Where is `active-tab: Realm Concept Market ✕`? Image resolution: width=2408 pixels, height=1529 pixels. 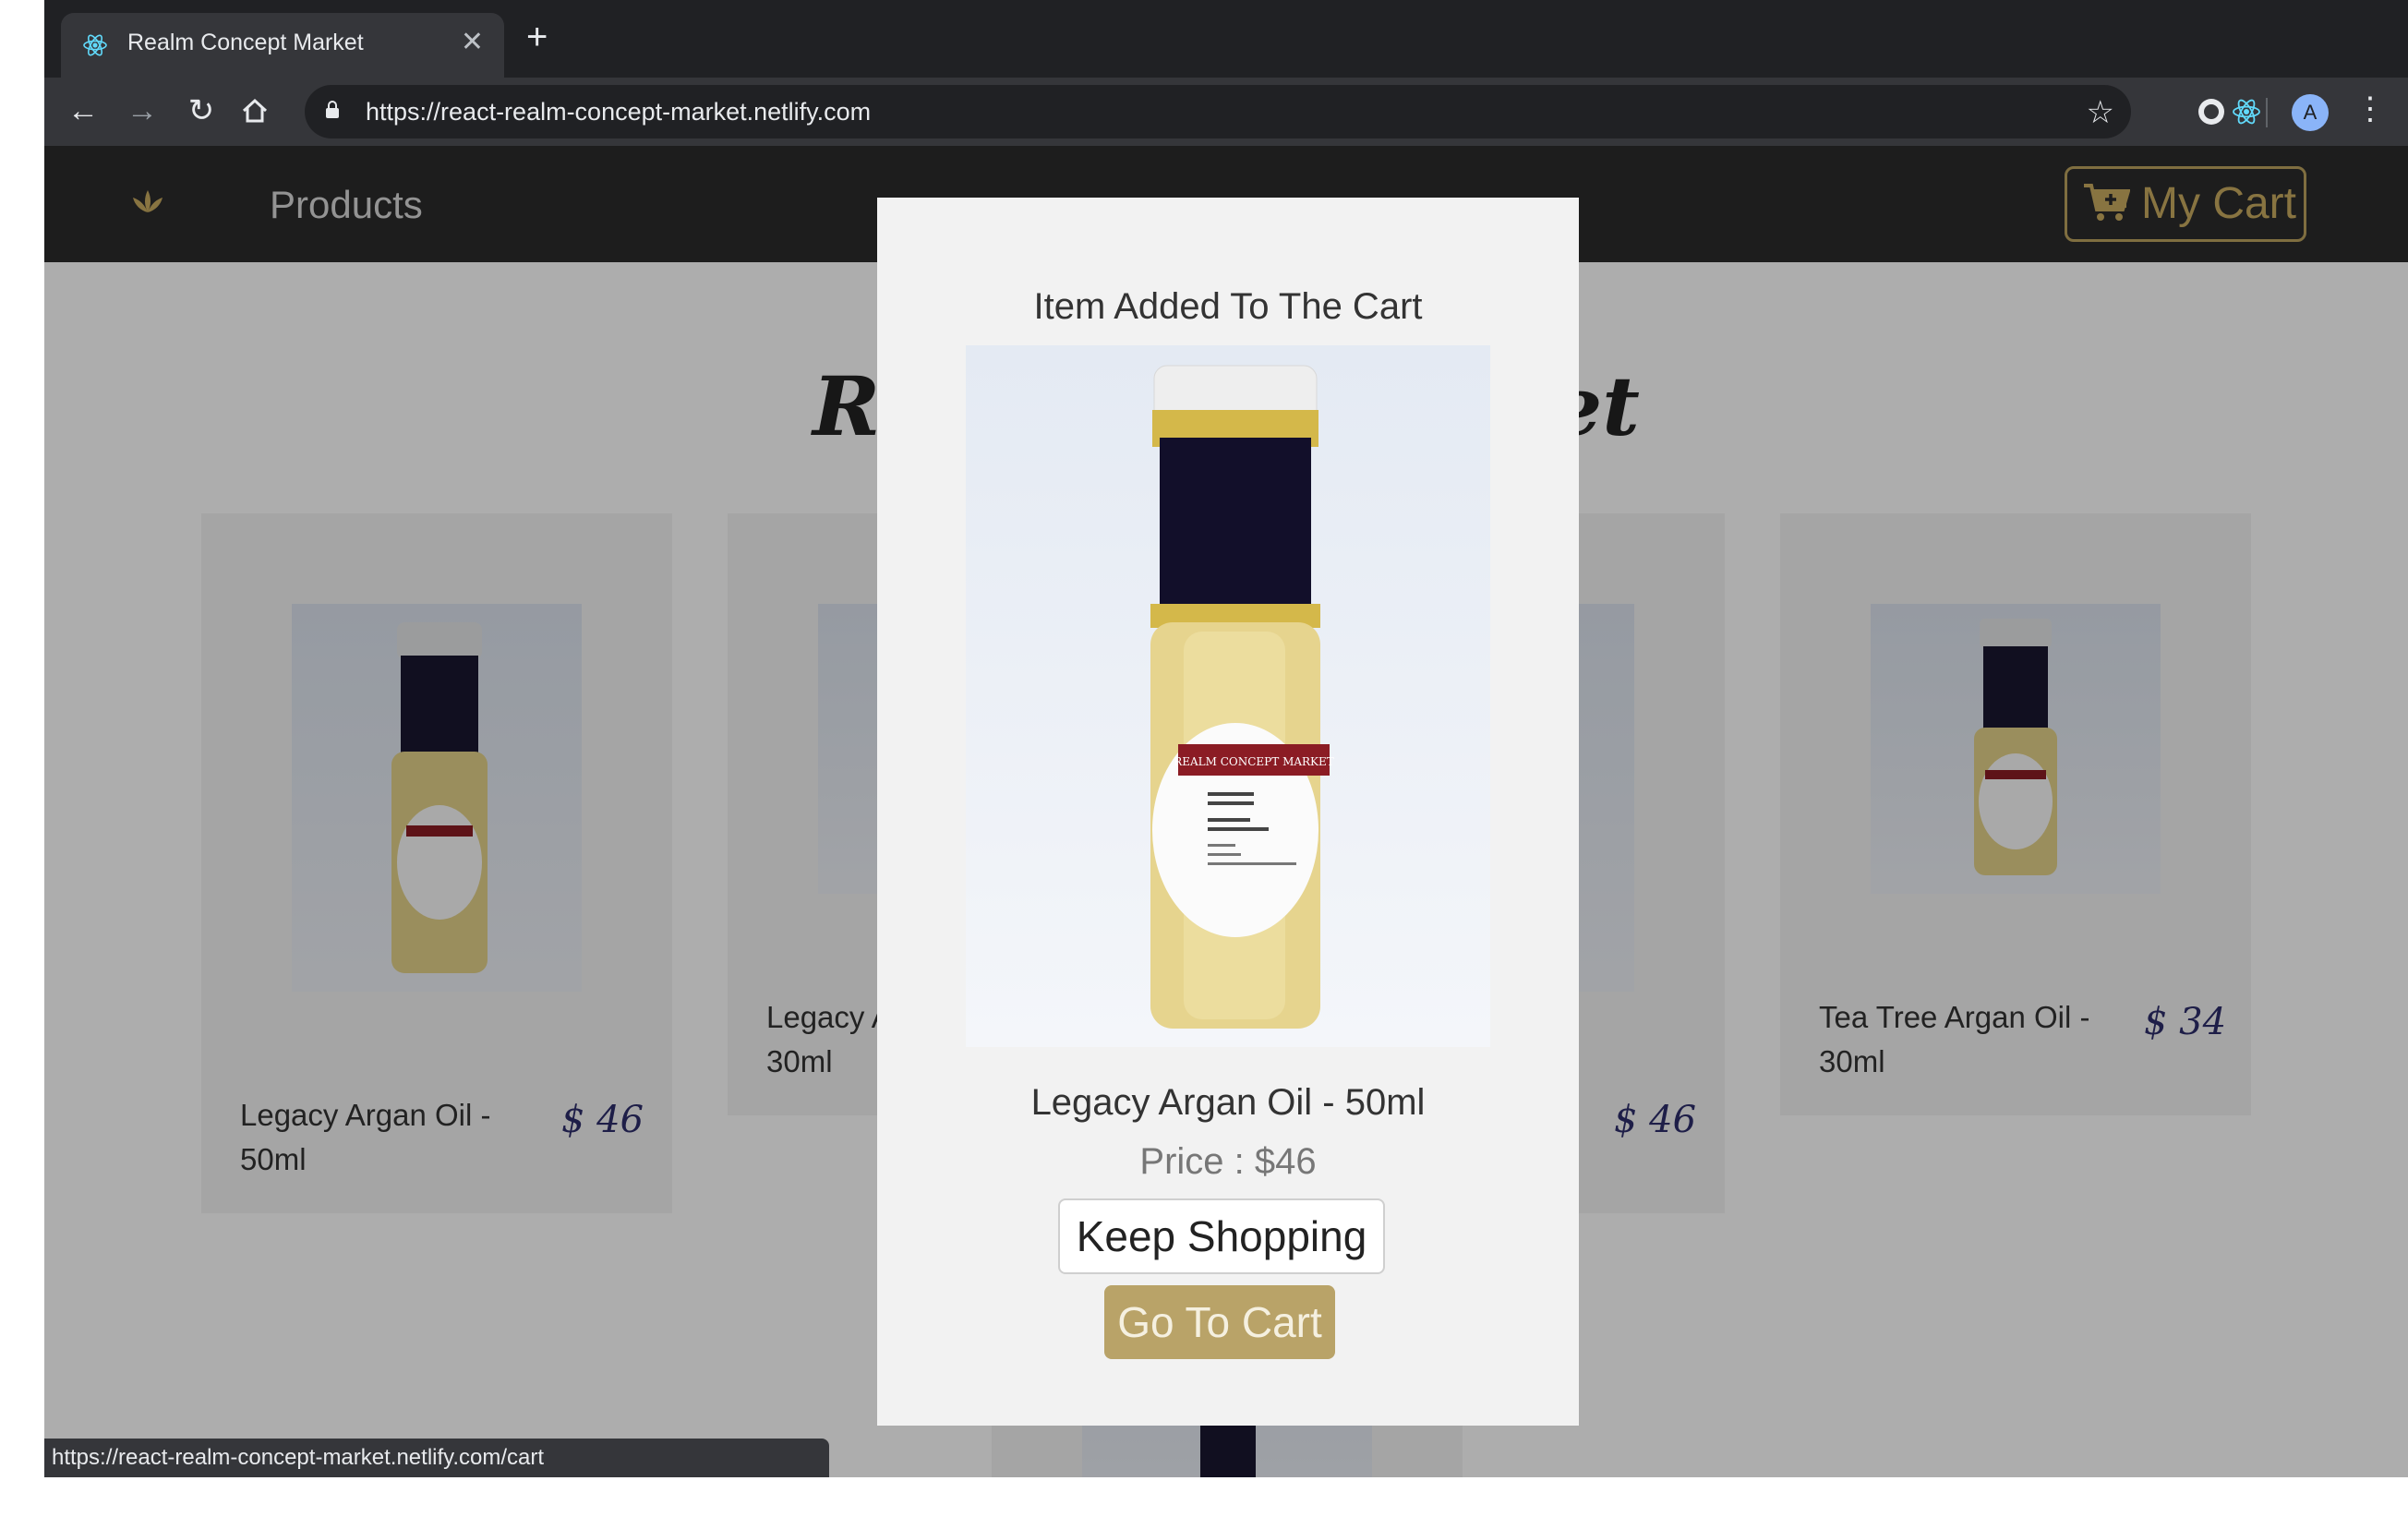
active-tab: Realm Concept Market ✕ is located at coordinates (282, 45).